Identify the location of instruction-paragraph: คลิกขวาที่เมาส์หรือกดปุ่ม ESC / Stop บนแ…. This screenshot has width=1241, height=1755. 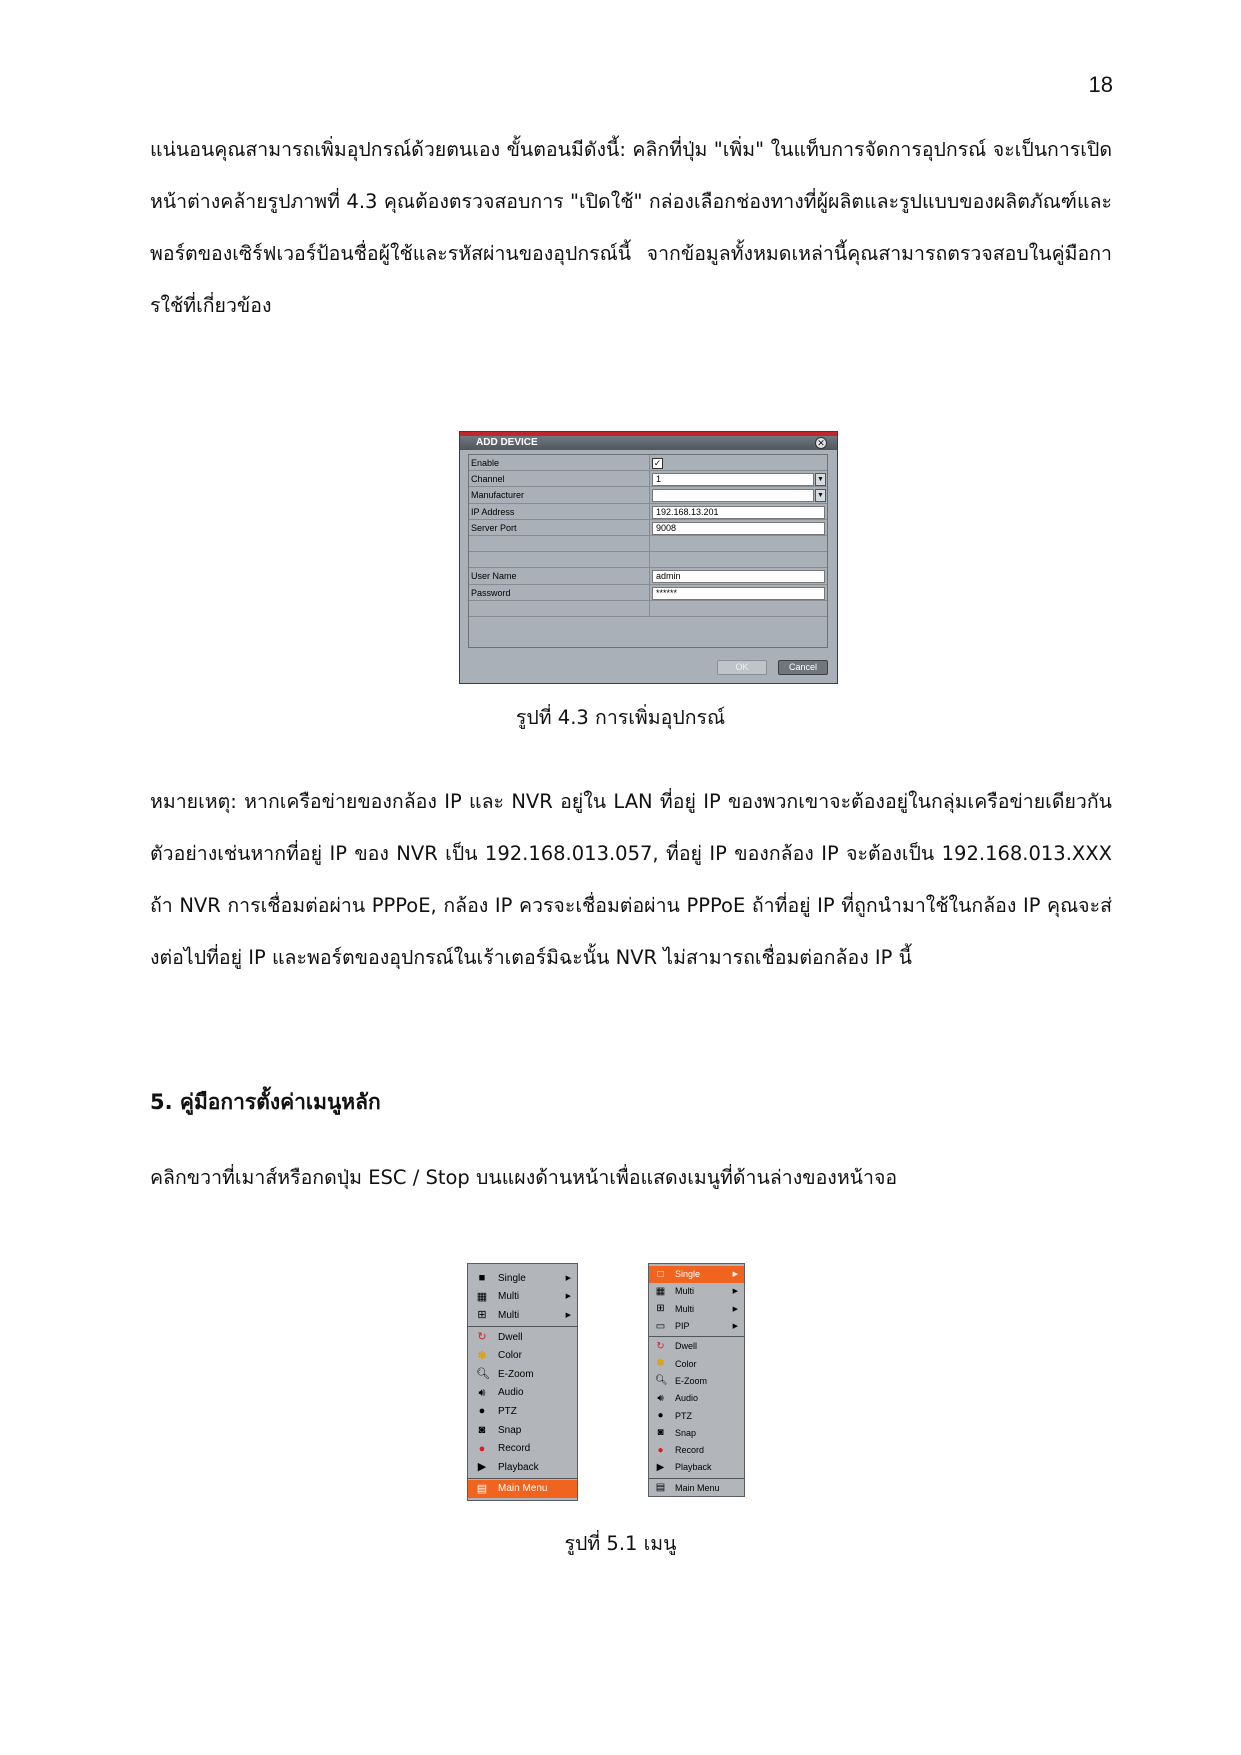
(524, 1177).